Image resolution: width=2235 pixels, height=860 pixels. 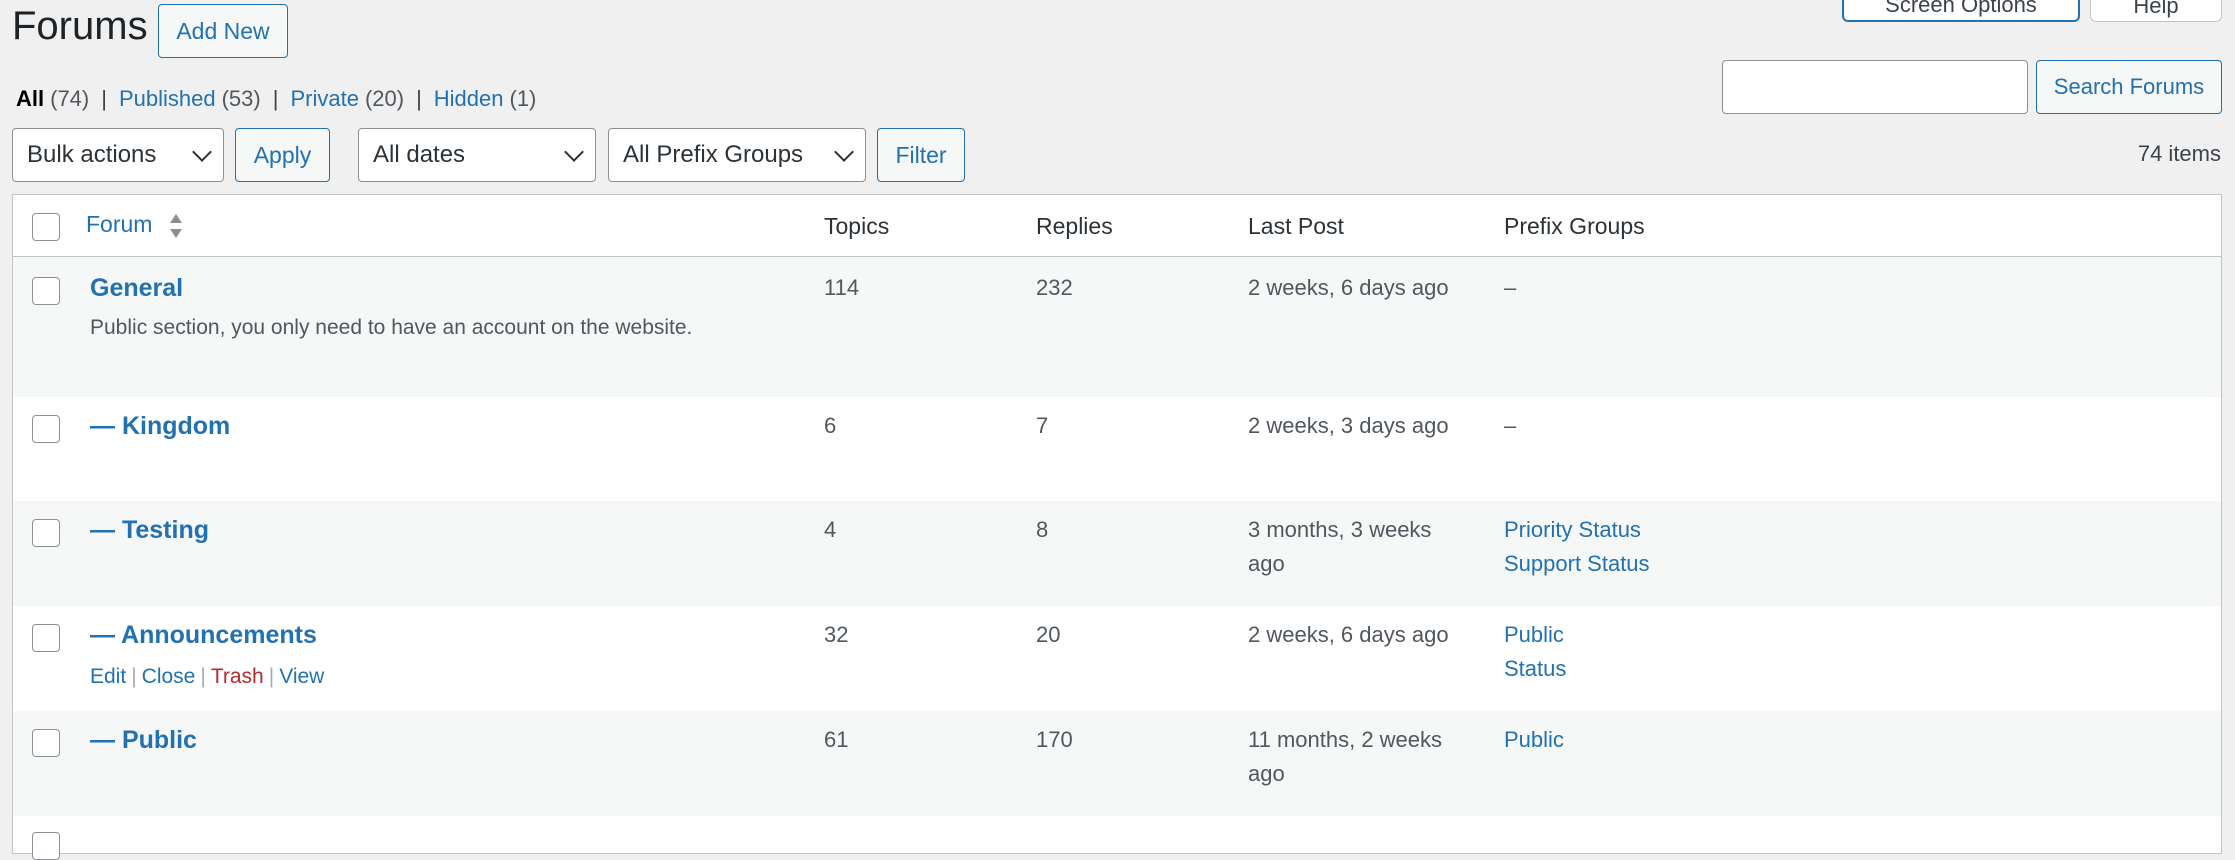 What do you see at coordinates (830, 425) in the screenshot?
I see `topics-count: 6` at bounding box center [830, 425].